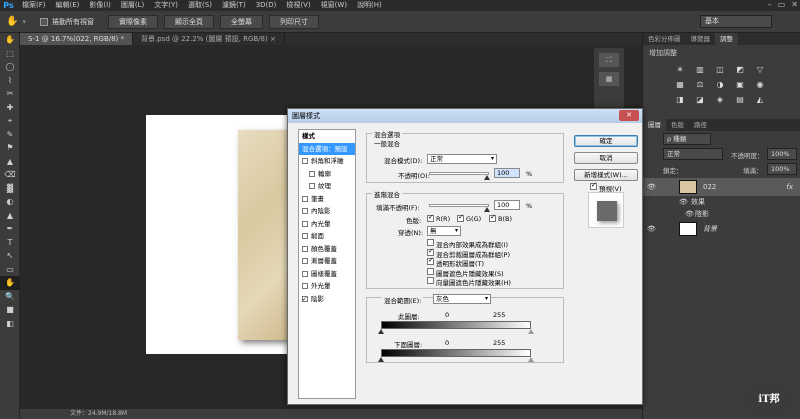  What do you see at coordinates (10, 270) in the screenshot?
I see `tool-icon: ▭` at bounding box center [10, 270].